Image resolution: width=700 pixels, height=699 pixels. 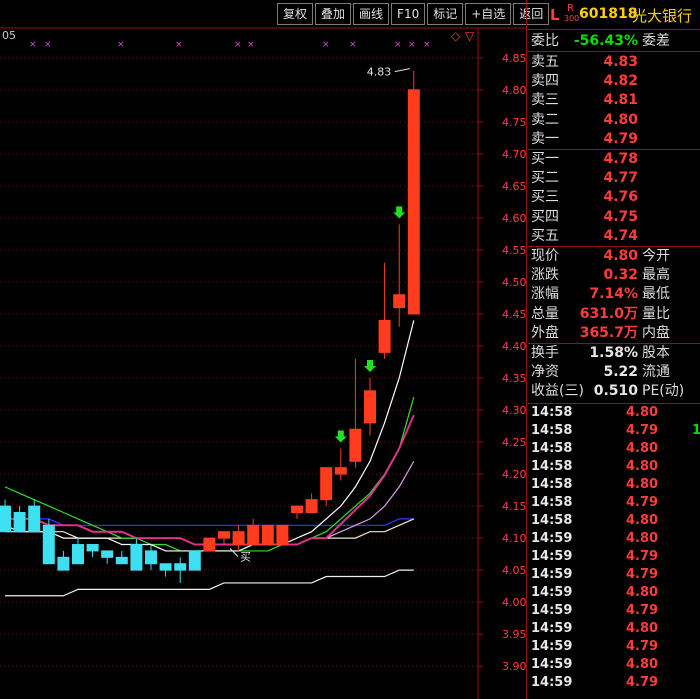 What do you see at coordinates (408, 14) in the screenshot?
I see `toolbar-button: F10` at bounding box center [408, 14].